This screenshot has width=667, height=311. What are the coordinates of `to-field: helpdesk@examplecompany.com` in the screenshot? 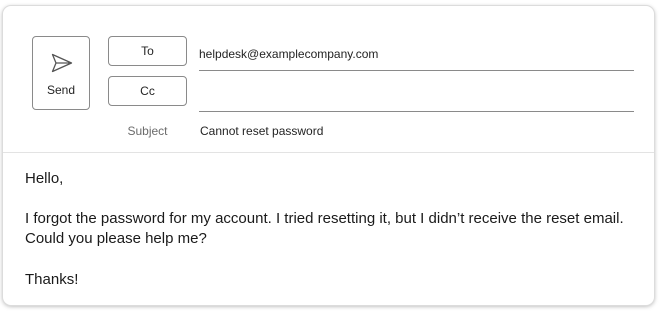 It's located at (416, 57).